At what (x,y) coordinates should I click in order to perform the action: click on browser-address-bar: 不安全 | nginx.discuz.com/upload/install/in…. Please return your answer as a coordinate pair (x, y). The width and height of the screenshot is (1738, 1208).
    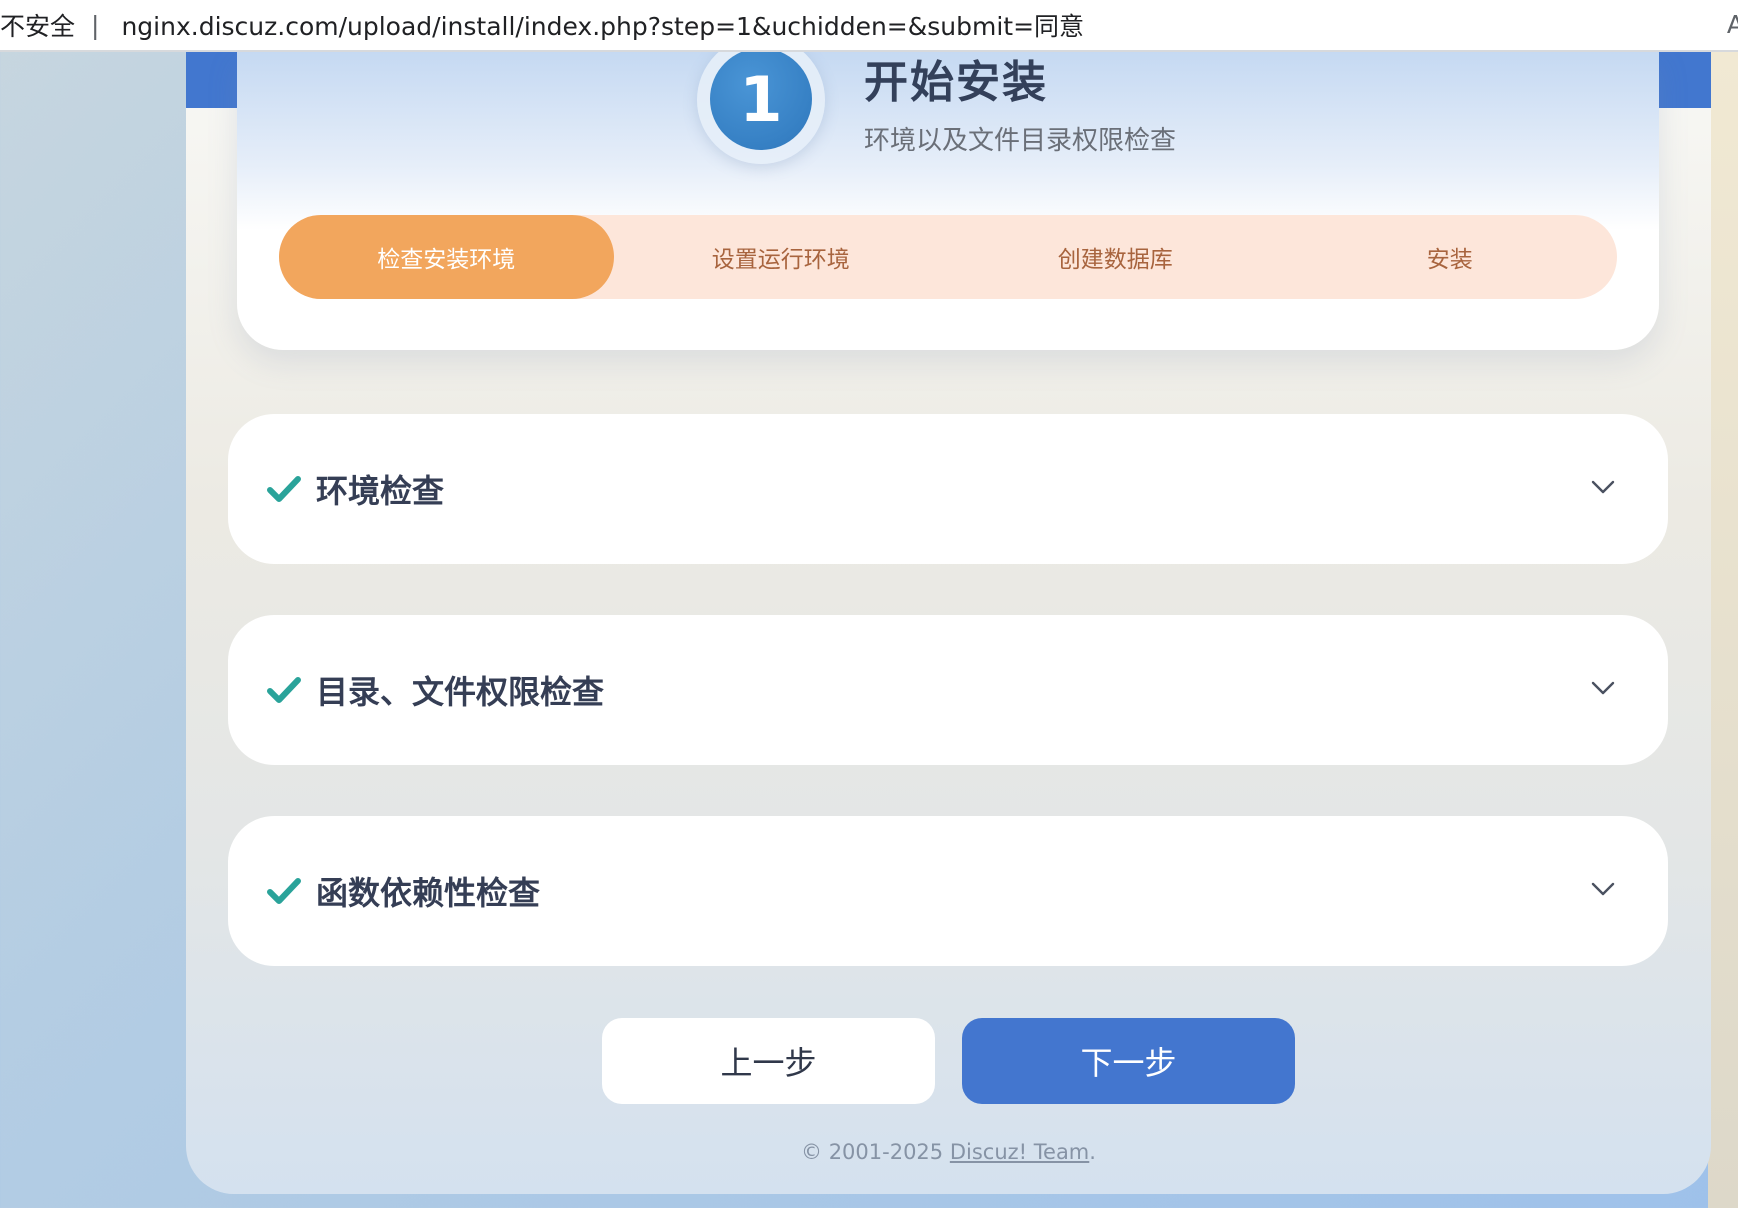
    Looking at the image, I should click on (869, 26).